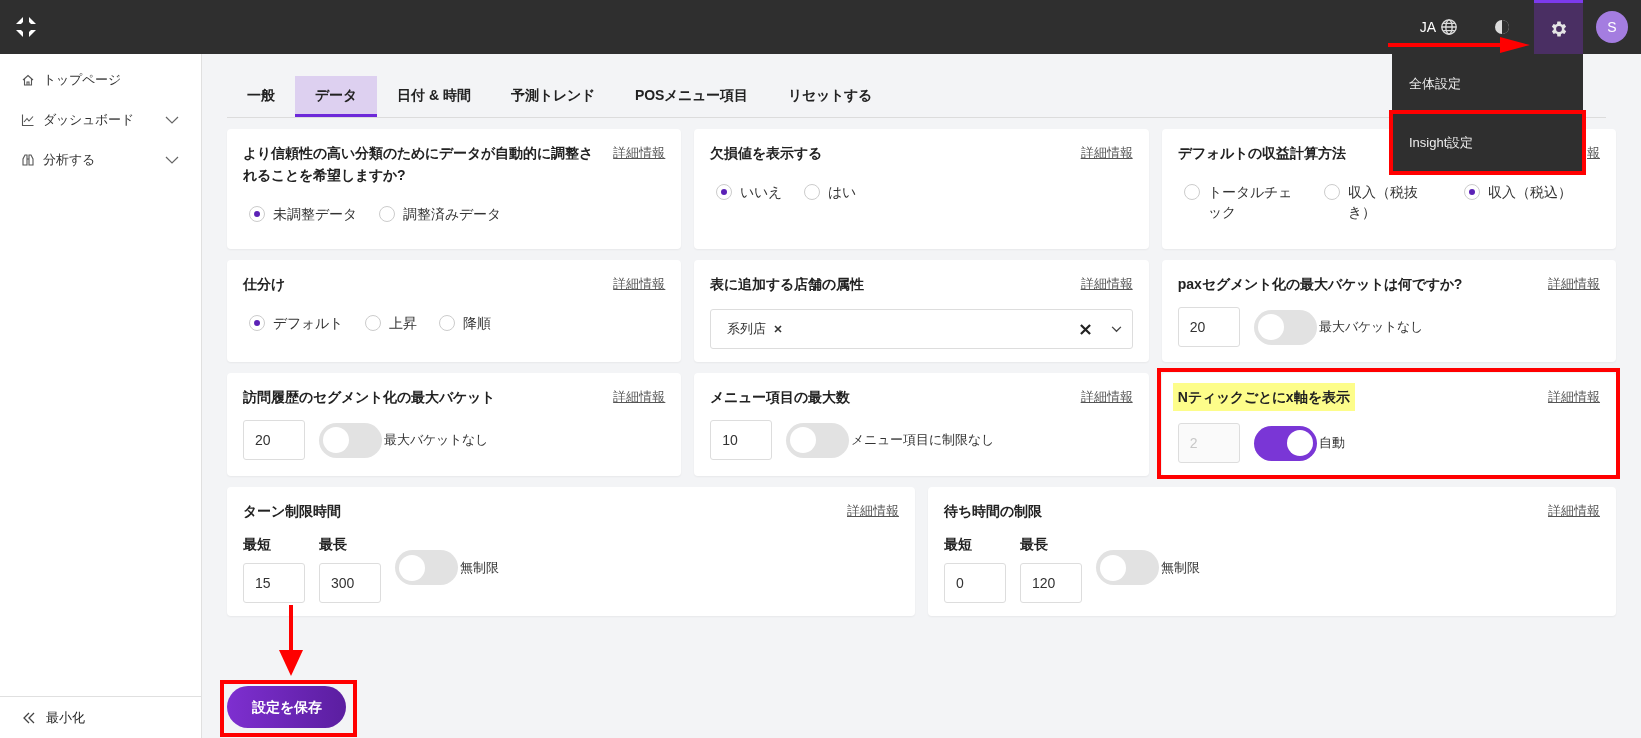  Describe the element at coordinates (778, 329) in the screenshot. I see `remove-tag-icon` at that location.